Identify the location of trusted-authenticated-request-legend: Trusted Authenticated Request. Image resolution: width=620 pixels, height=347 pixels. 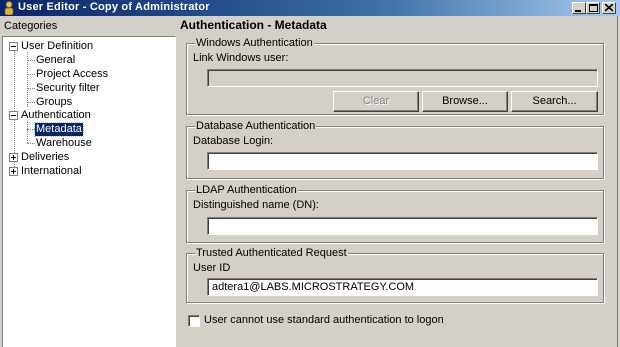
(271, 253).